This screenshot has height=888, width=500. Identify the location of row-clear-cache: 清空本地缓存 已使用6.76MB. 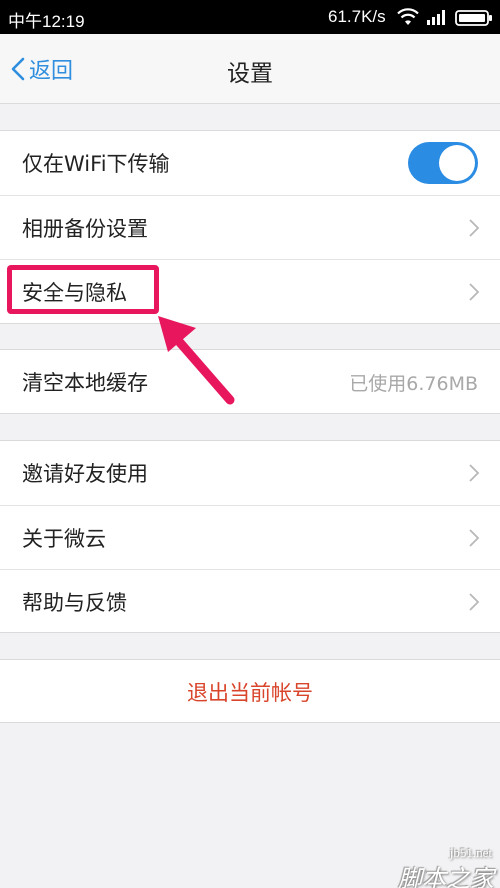
(250, 382).